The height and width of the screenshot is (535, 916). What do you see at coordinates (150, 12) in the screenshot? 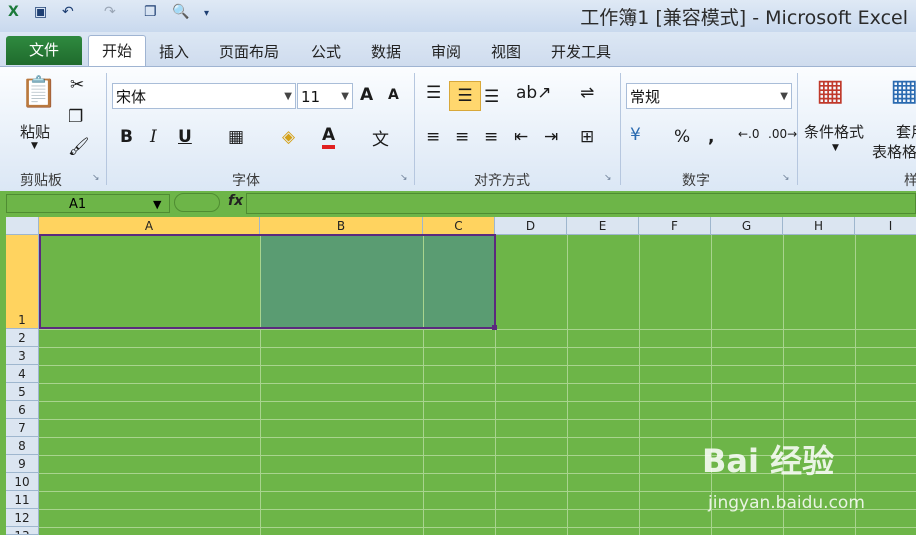
I see `copy-icon: ❐` at bounding box center [150, 12].